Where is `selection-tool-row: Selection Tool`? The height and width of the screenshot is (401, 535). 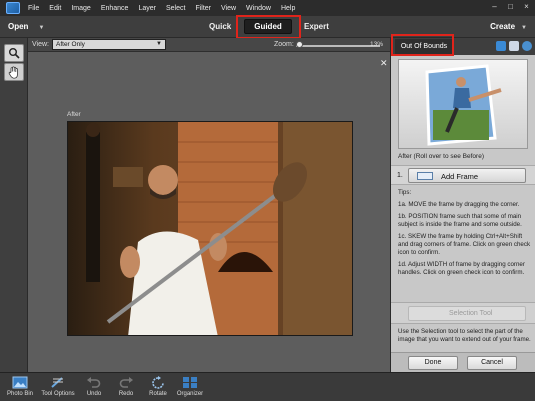 selection-tool-row: Selection Tool is located at coordinates (463, 313).